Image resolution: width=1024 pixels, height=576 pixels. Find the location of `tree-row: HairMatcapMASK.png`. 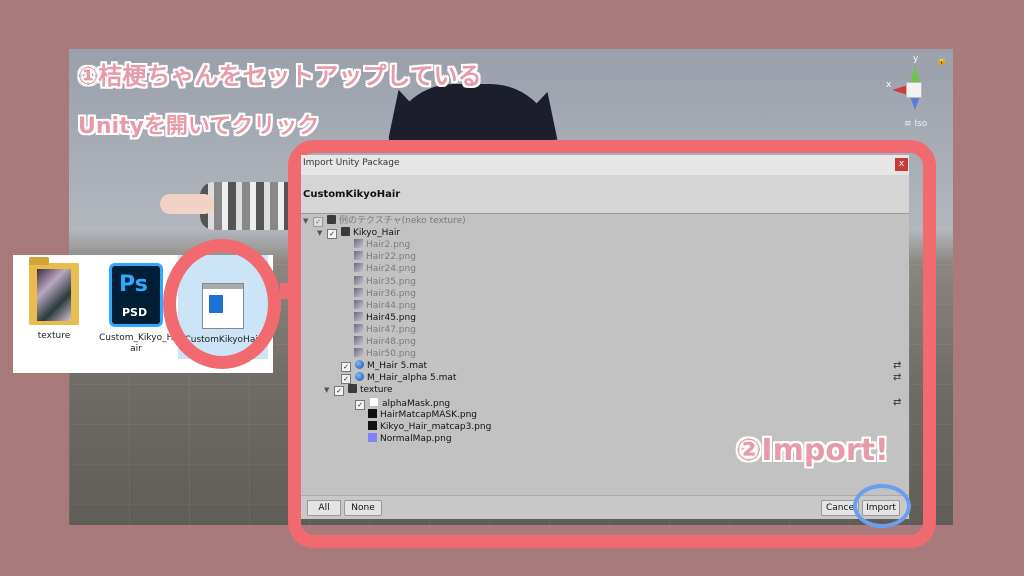

tree-row: HairMatcapMASK.png is located at coordinates (411, 414).